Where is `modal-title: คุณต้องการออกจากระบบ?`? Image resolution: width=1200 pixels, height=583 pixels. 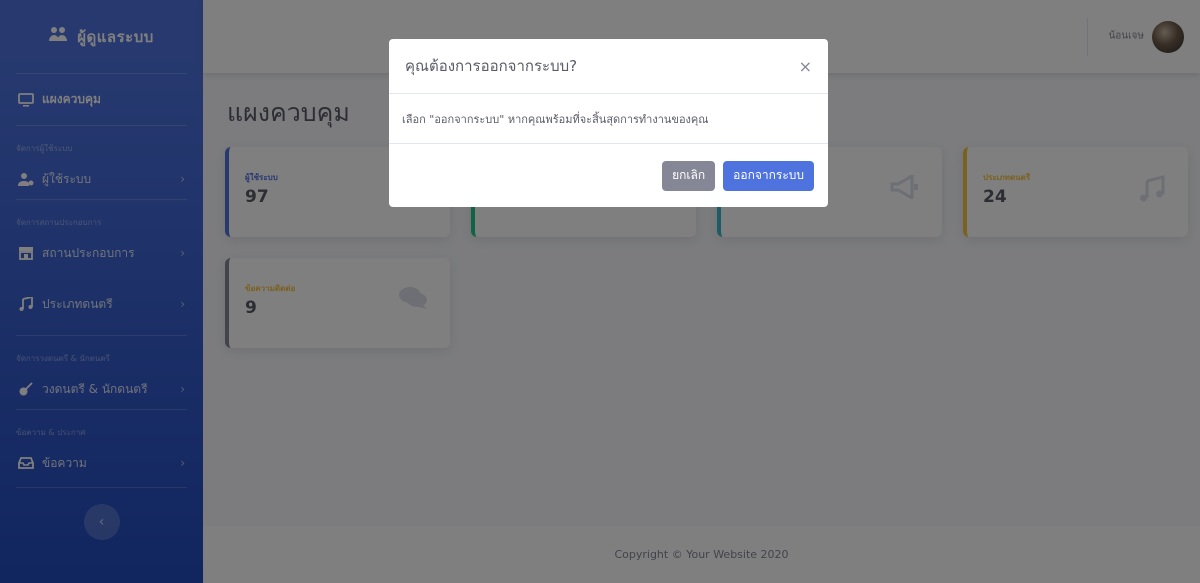
modal-title: คุณต้องการออกจากระบบ? is located at coordinates (491, 66).